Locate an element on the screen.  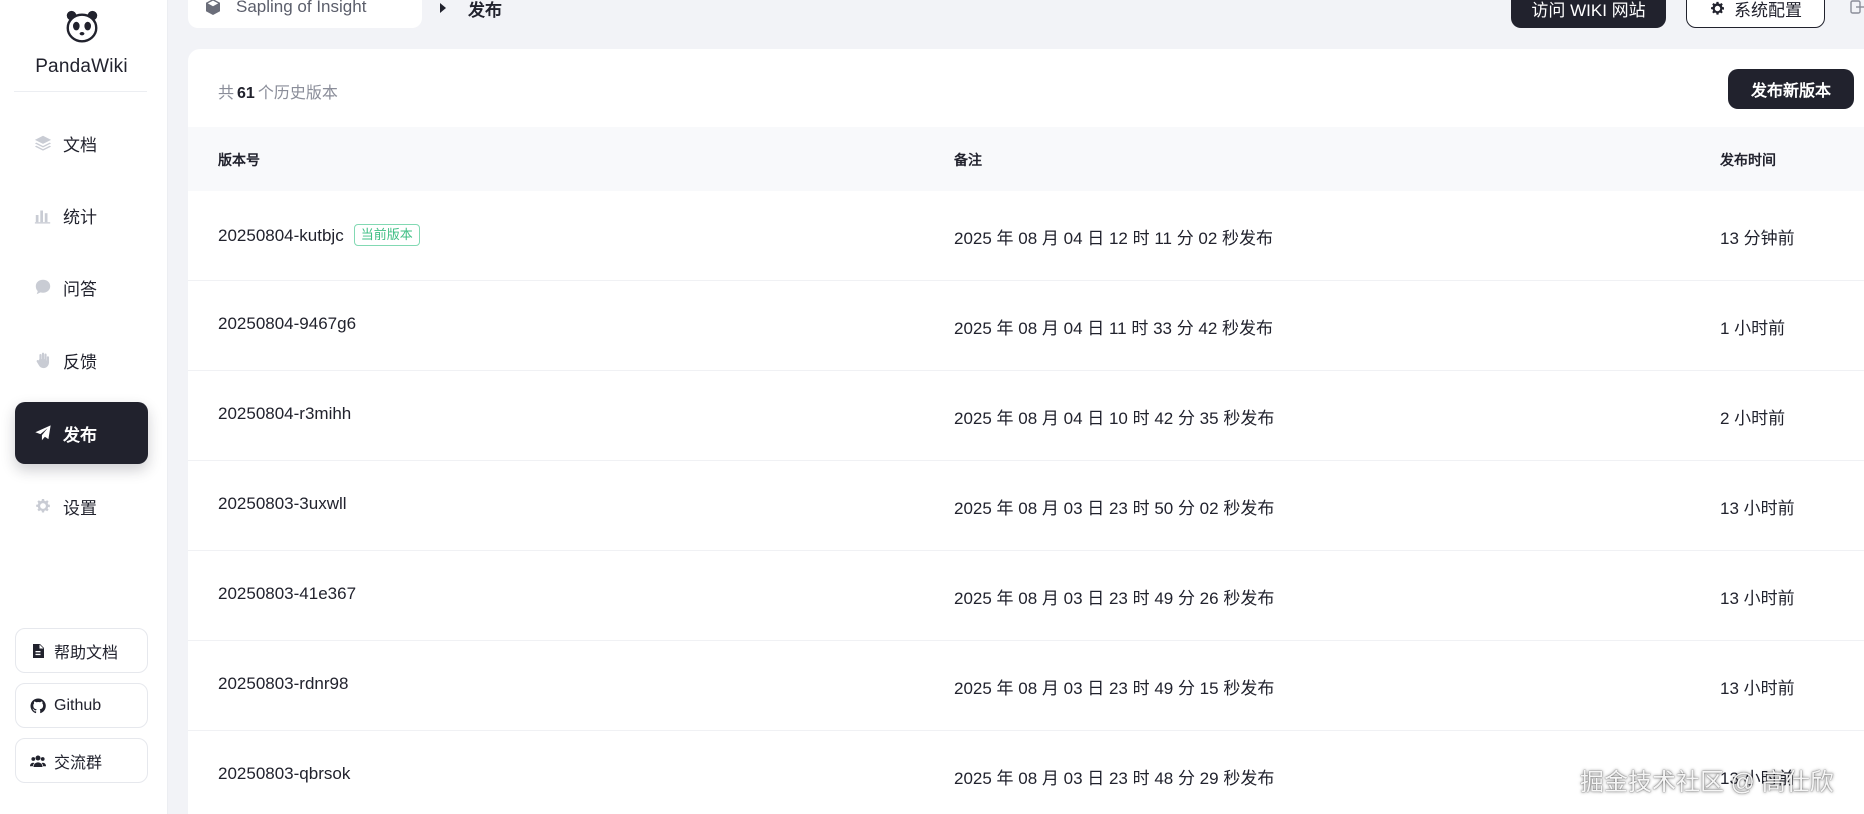
sidebar-item-docs: 文档 is located at coordinates (81, 143).